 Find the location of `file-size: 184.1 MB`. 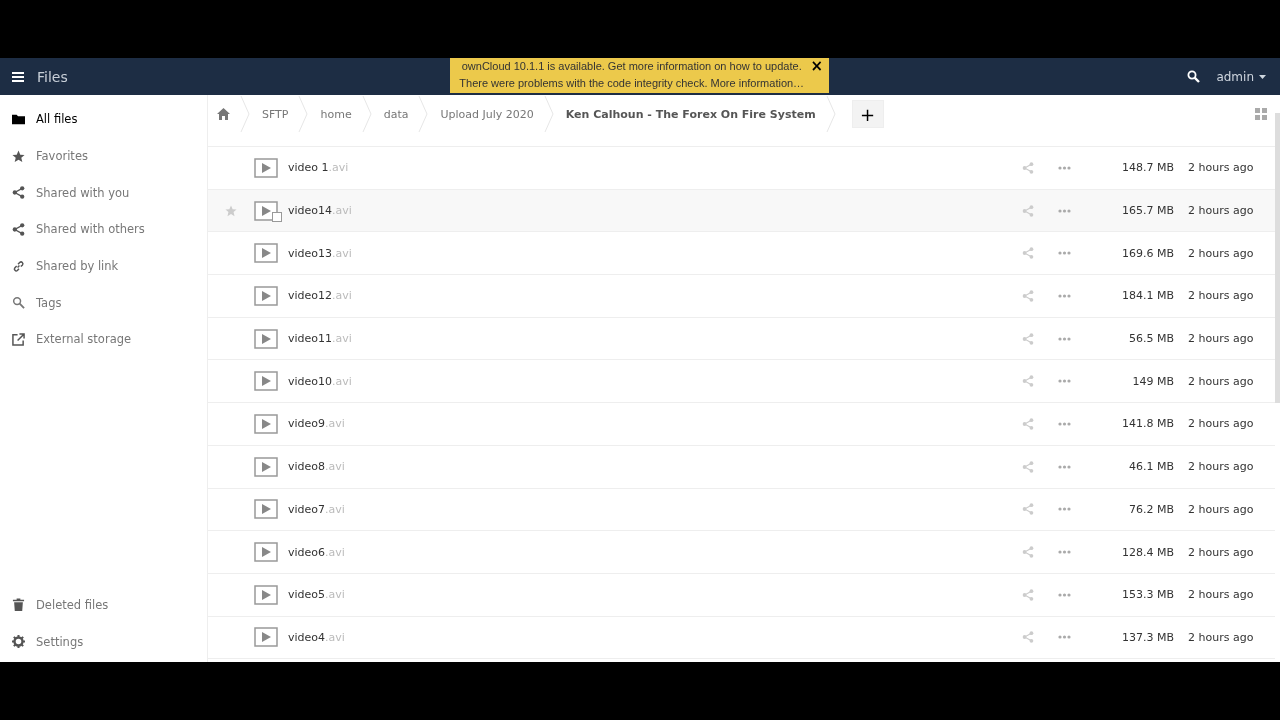

file-size: 184.1 MB is located at coordinates (1147, 296).